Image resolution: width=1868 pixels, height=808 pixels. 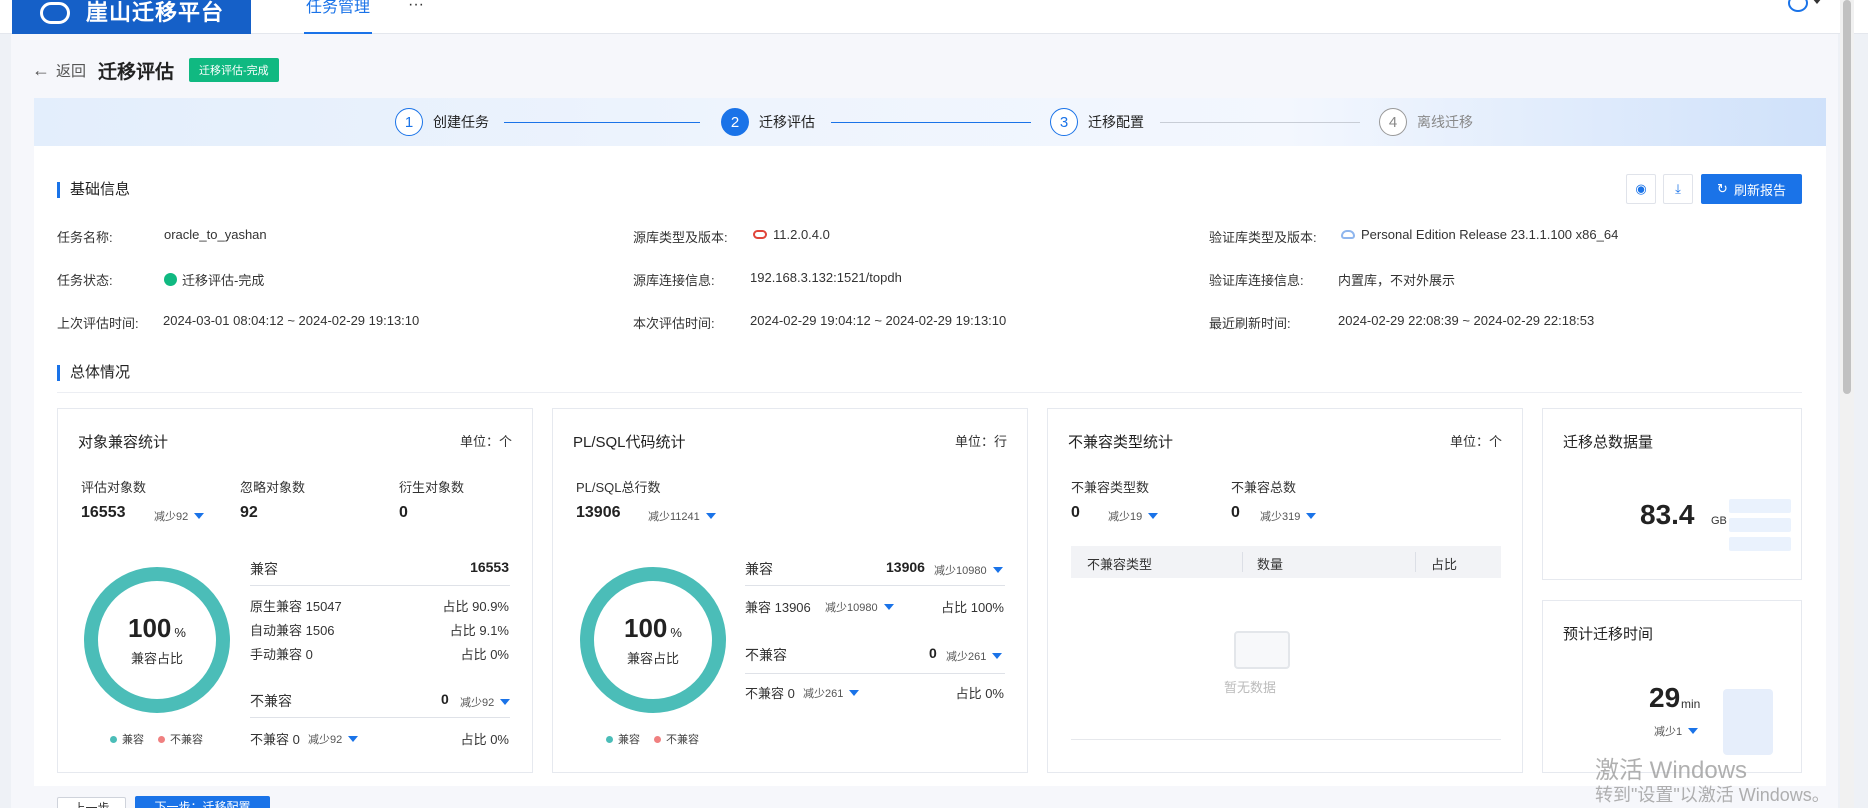 I want to click on legend-compat: 兼容, so click(x=623, y=739).